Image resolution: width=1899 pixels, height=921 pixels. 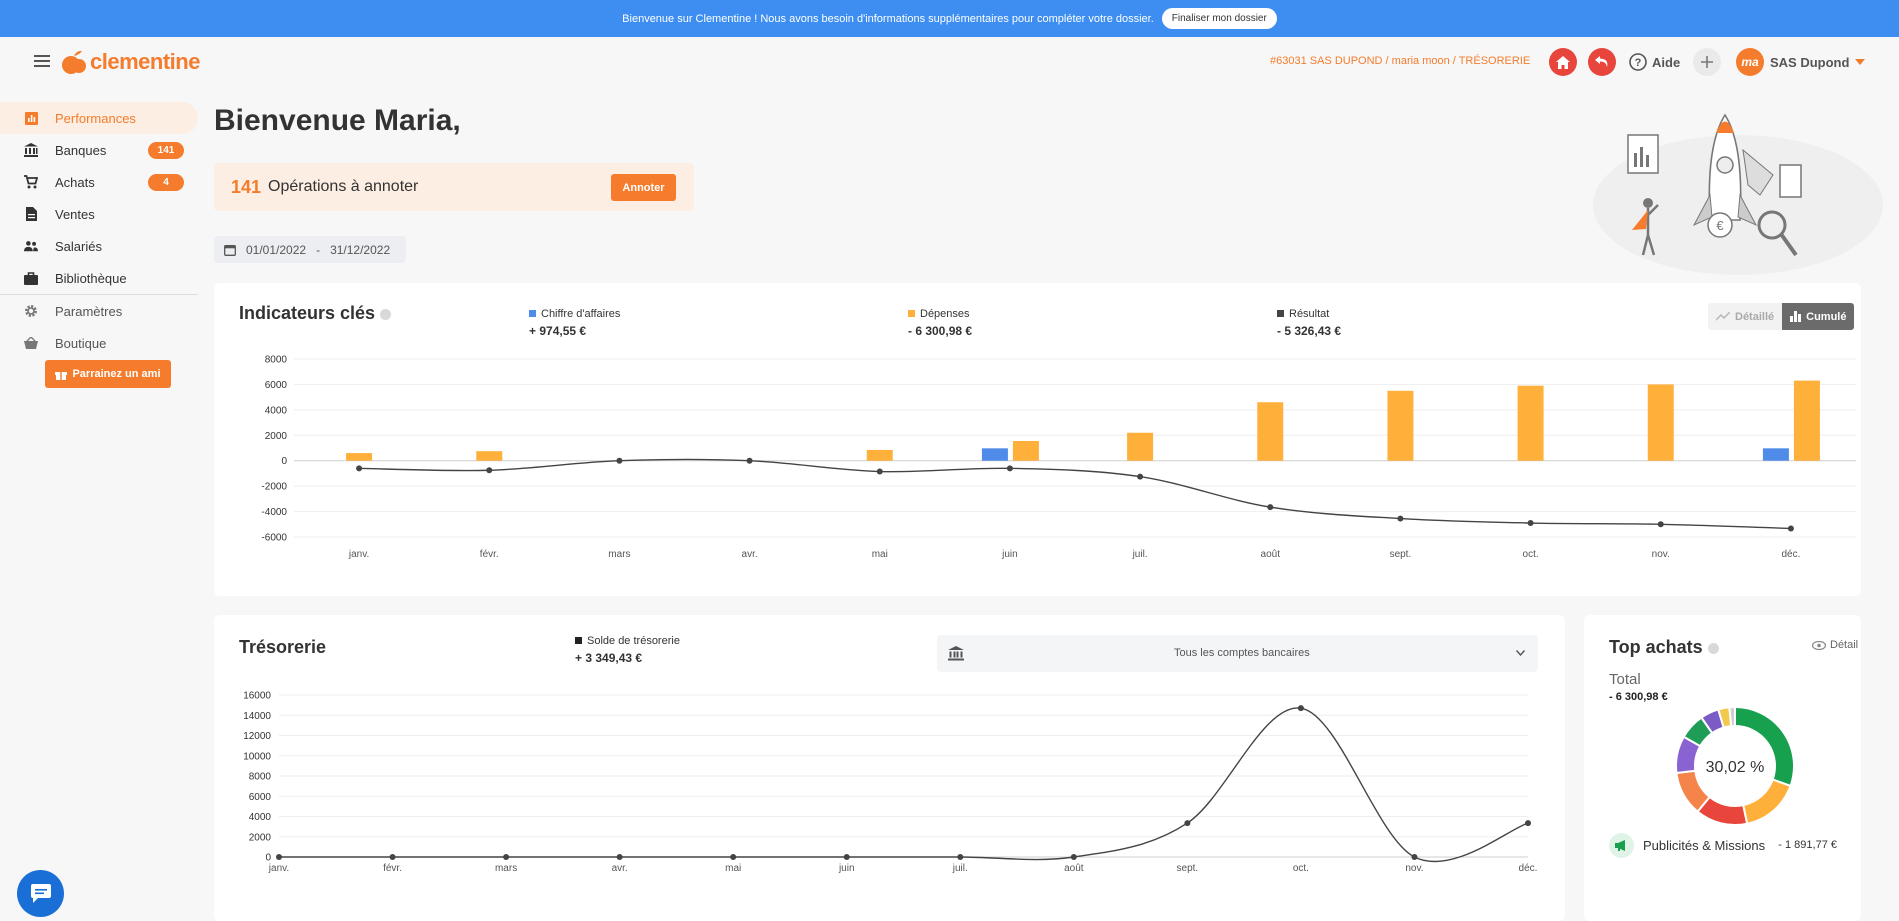 What do you see at coordinates (31, 150) in the screenshot?
I see `bank-icon` at bounding box center [31, 150].